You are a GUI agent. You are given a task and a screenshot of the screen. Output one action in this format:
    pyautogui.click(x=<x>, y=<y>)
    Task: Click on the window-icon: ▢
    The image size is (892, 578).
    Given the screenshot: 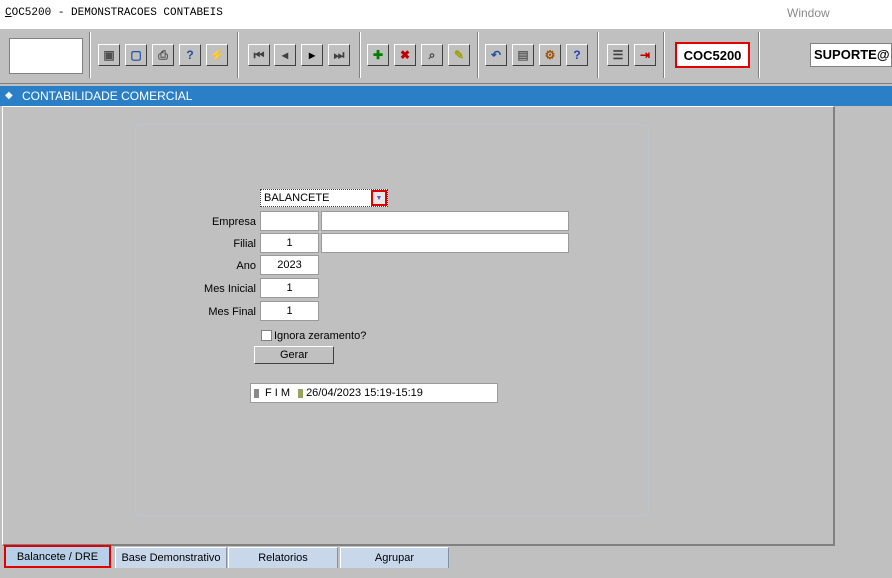 What is the action you would take?
    pyautogui.click(x=136, y=55)
    